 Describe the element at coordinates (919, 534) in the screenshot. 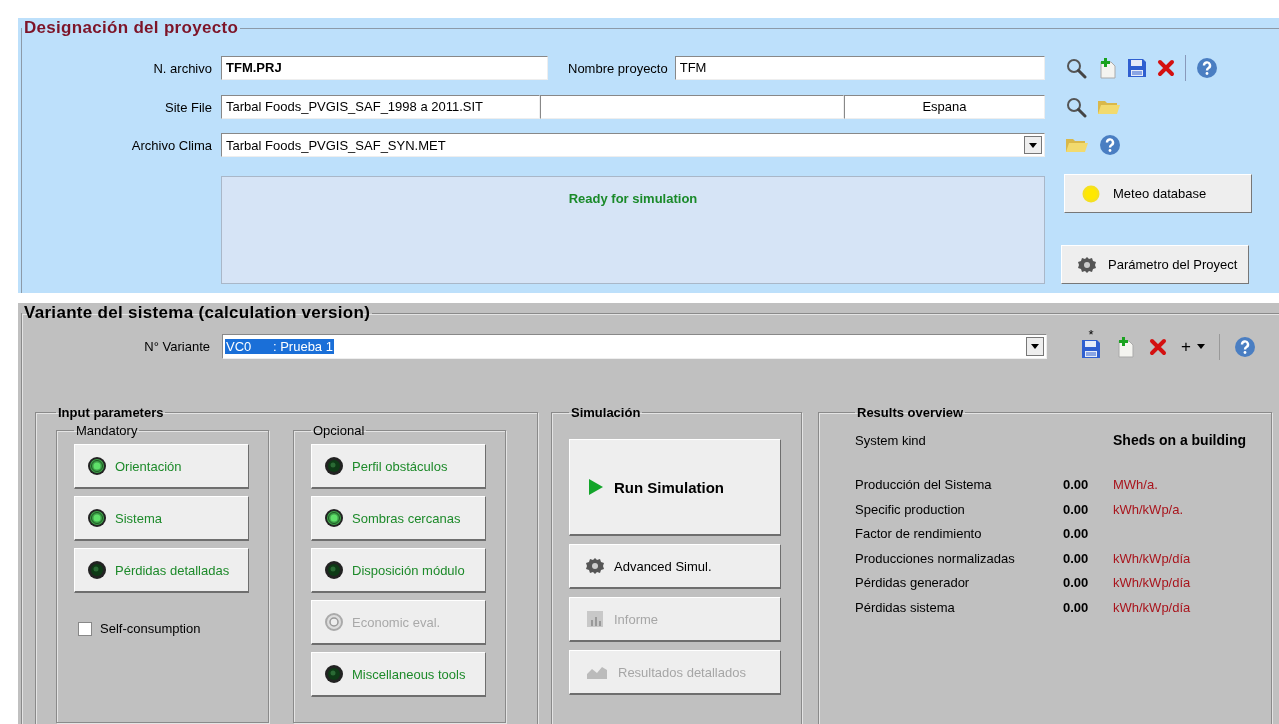

I see `result-label: Factor de rendimiento` at that location.